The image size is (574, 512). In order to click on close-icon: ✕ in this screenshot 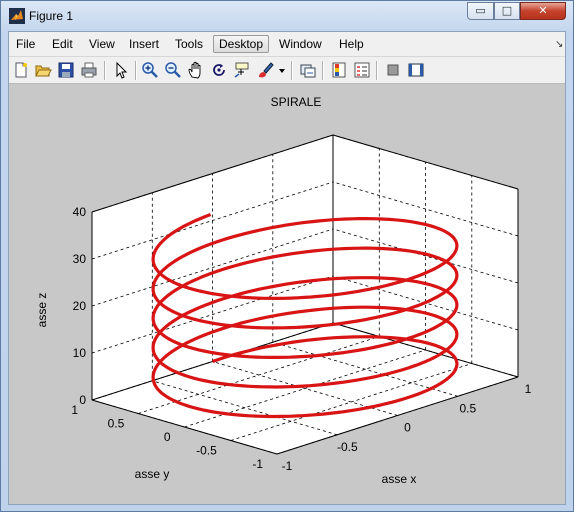, I will do `click(543, 10)`.